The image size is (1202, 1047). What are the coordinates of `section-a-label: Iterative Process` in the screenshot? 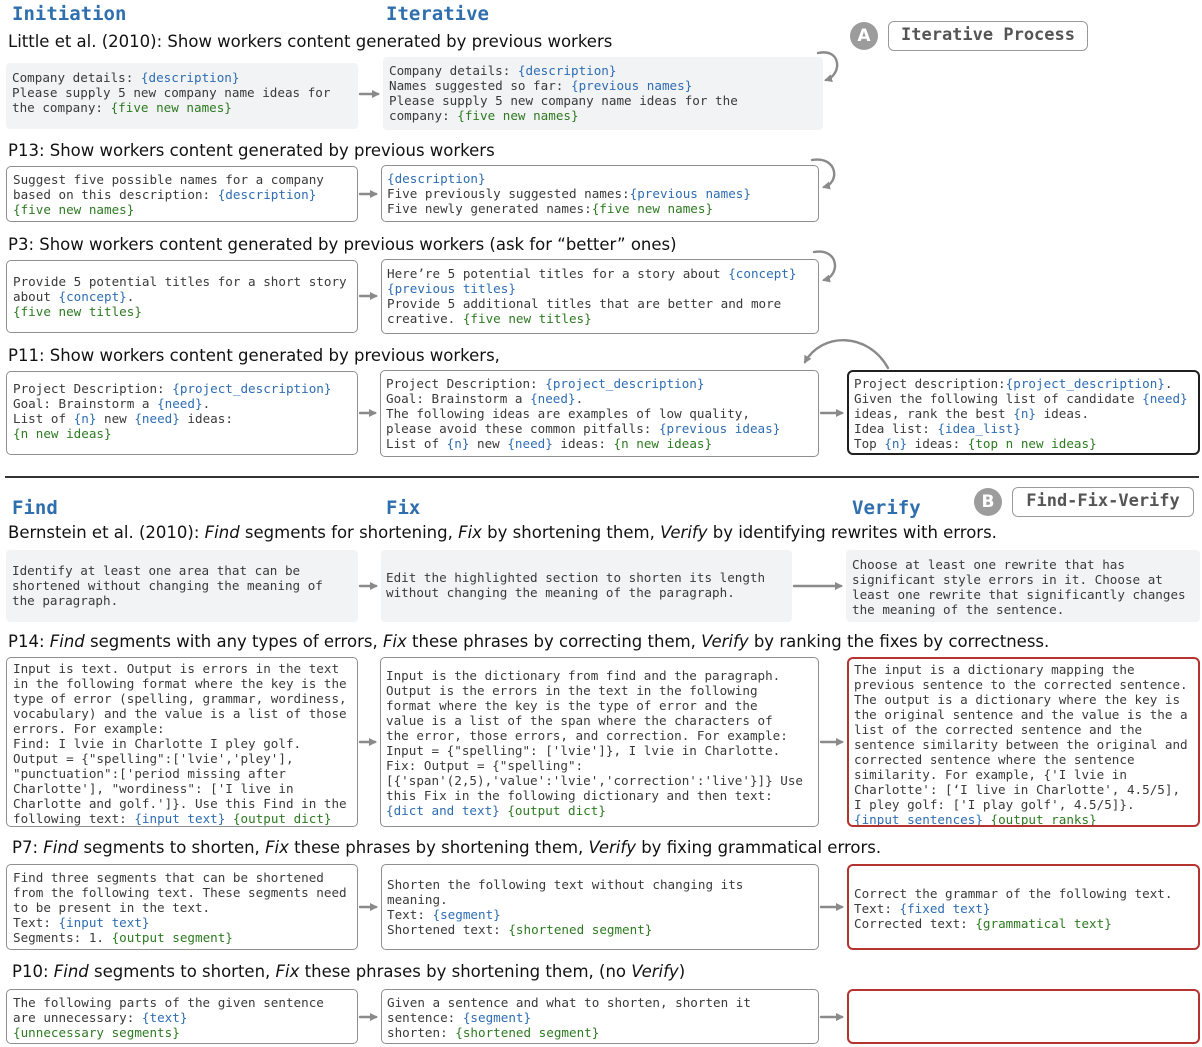 It's located at (988, 36).